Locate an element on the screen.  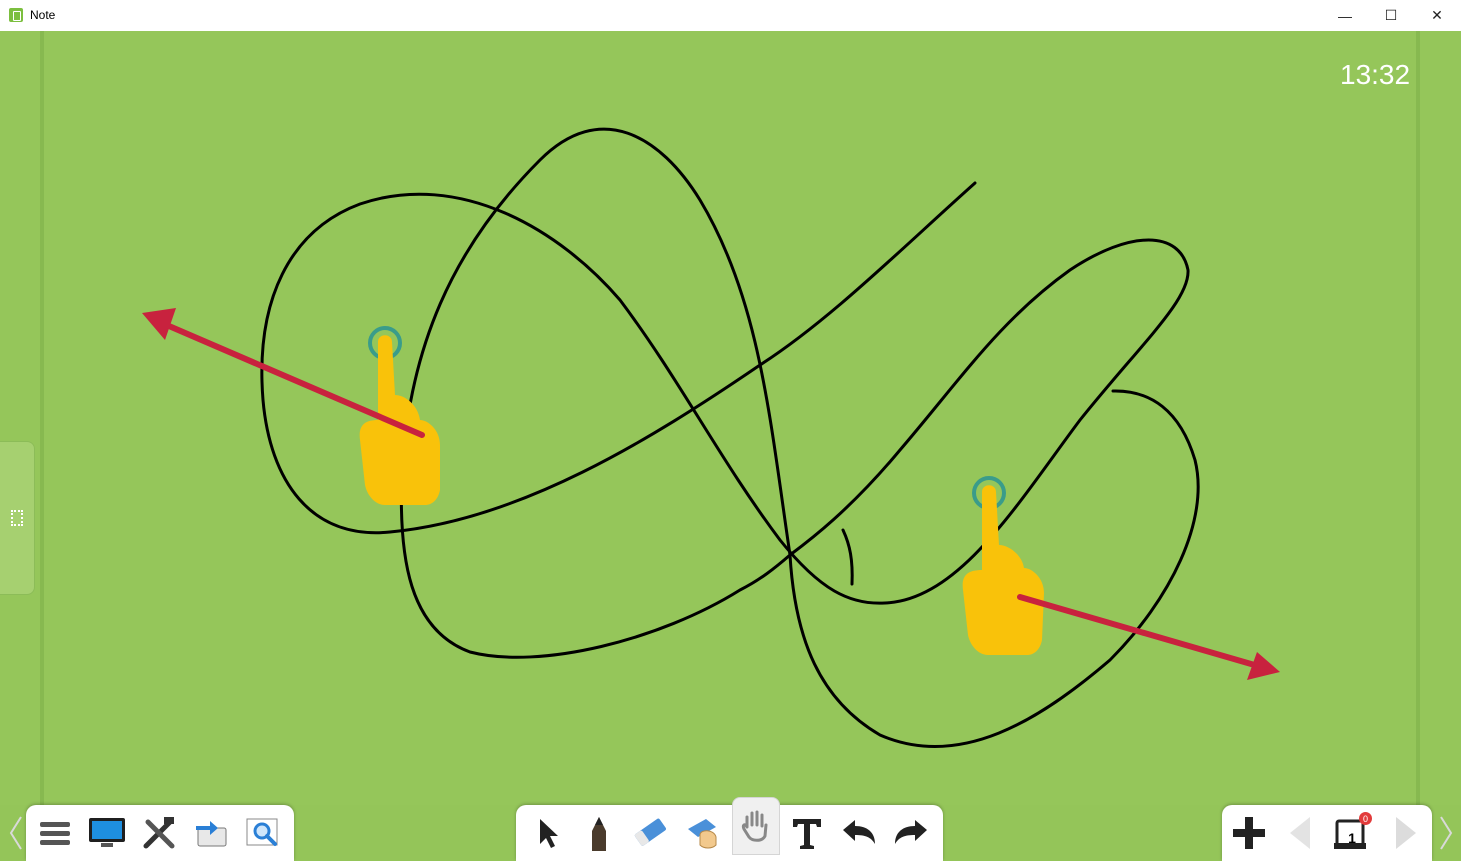
magnifier-icon is located at coordinates (262, 832).